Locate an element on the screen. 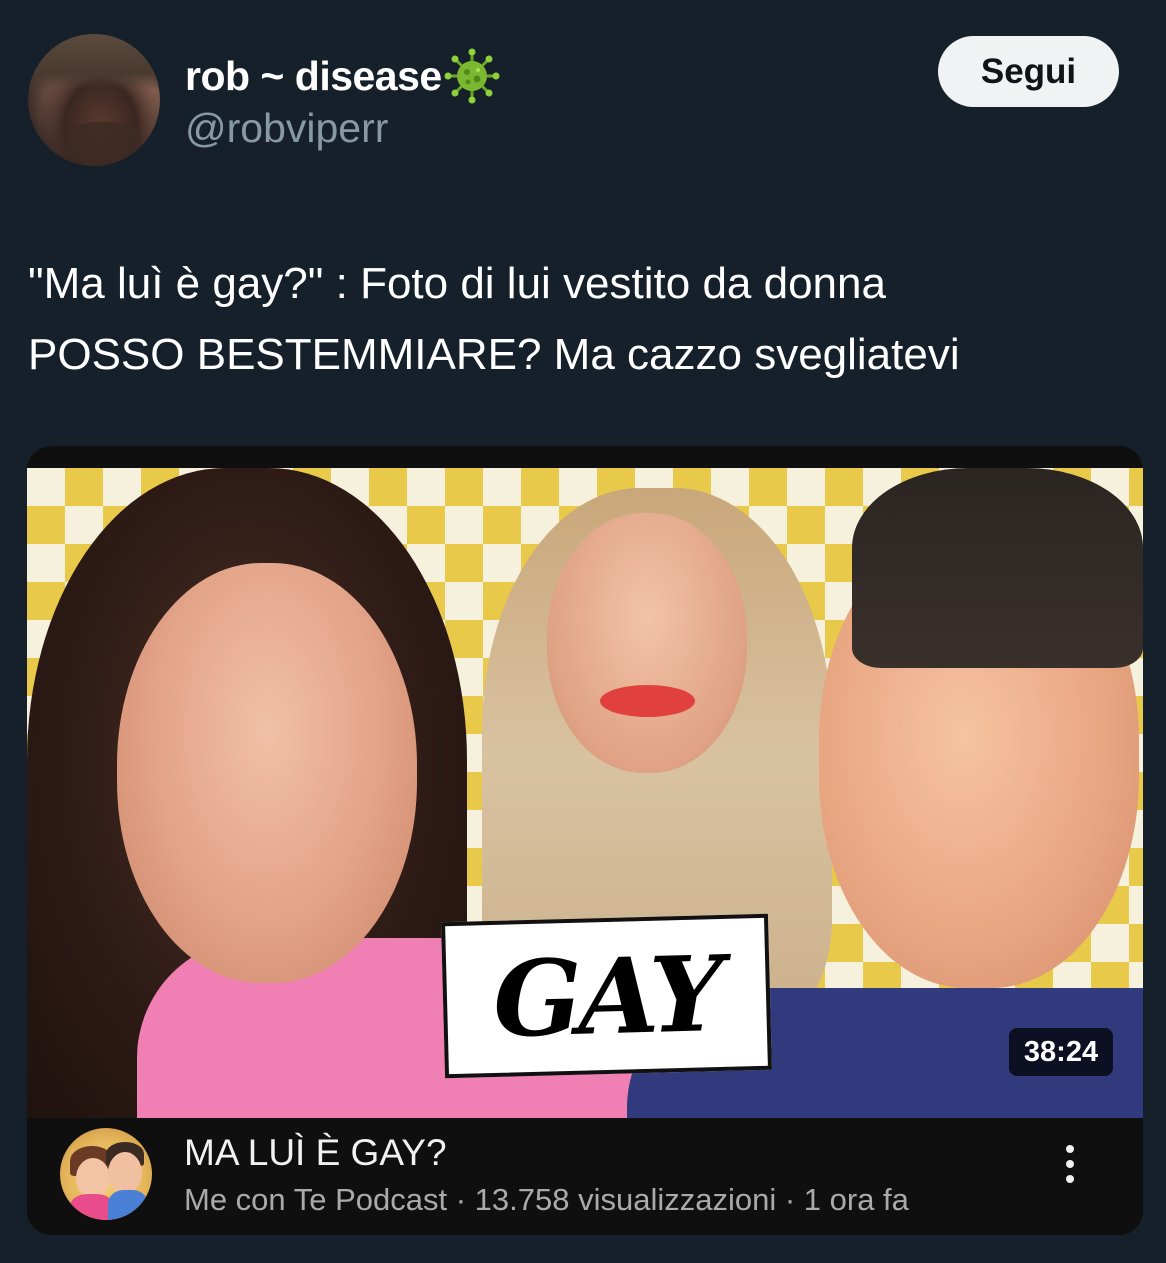  channel-avatar-face-left is located at coordinates (93, 1178).